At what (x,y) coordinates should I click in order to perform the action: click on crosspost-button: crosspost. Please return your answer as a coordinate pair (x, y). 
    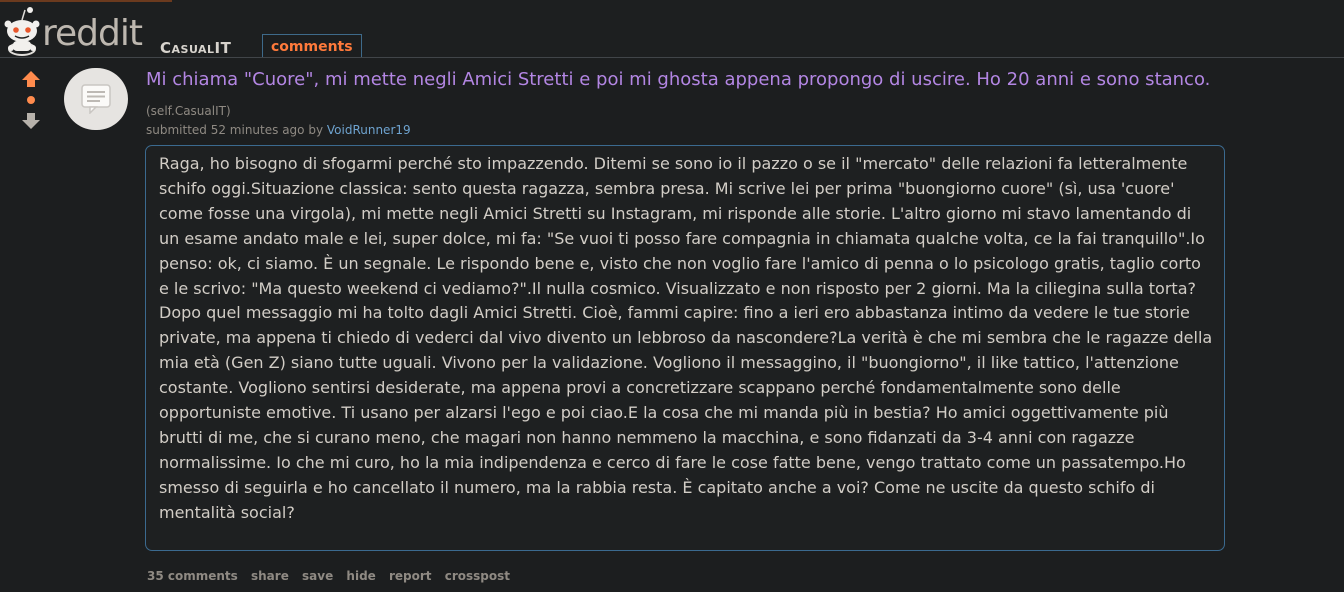
    Looking at the image, I should click on (477, 576).